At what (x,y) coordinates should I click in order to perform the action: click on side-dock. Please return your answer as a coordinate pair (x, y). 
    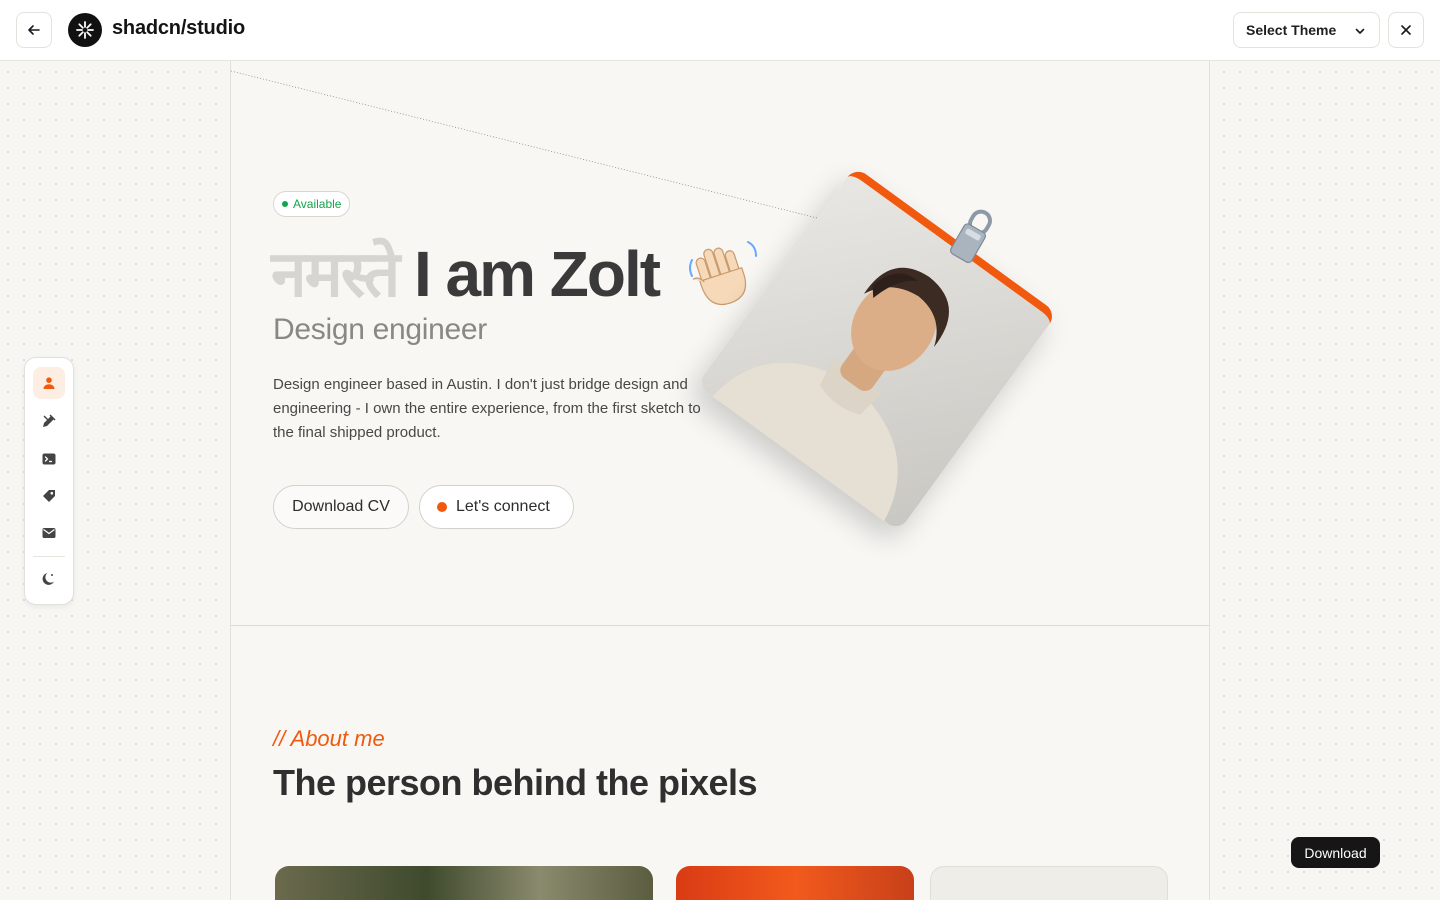
    Looking at the image, I should click on (49, 481).